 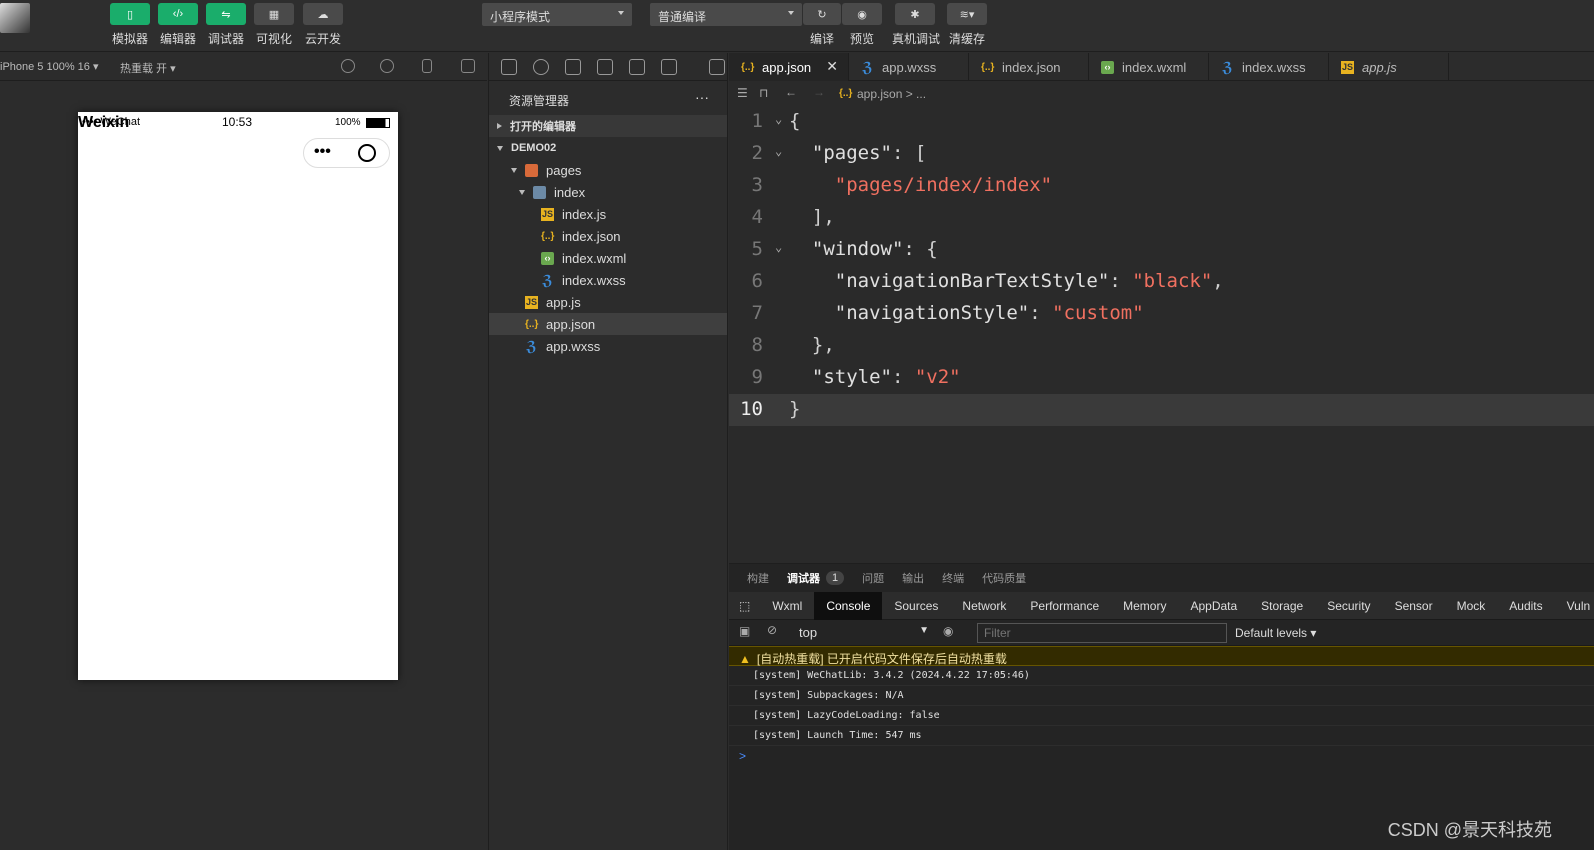 I want to click on tab-terminal: 终端, so click(x=953, y=578).